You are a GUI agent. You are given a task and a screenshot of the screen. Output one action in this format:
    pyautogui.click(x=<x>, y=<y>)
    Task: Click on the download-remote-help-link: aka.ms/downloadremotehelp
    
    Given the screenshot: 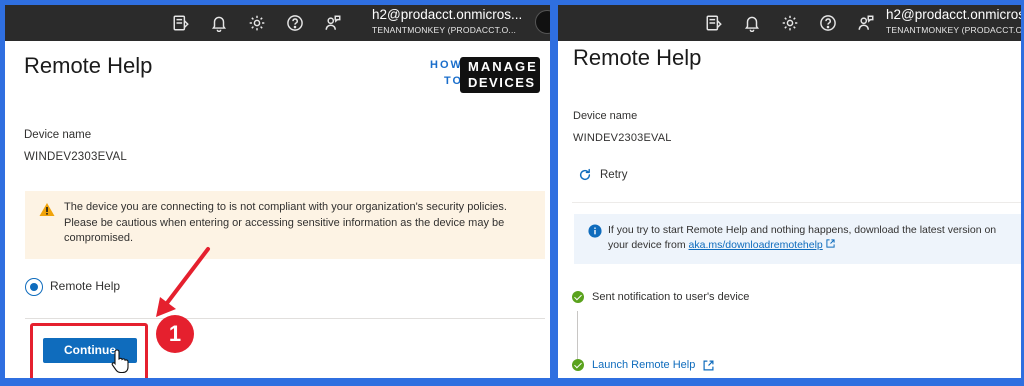 What is the action you would take?
    pyautogui.click(x=756, y=245)
    